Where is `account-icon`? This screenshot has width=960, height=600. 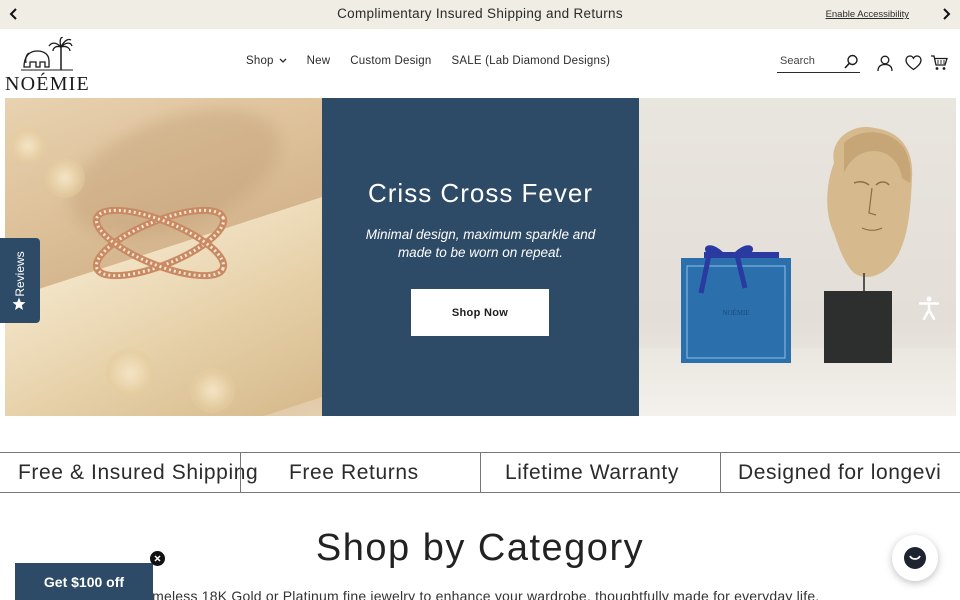
account-icon is located at coordinates (885, 66).